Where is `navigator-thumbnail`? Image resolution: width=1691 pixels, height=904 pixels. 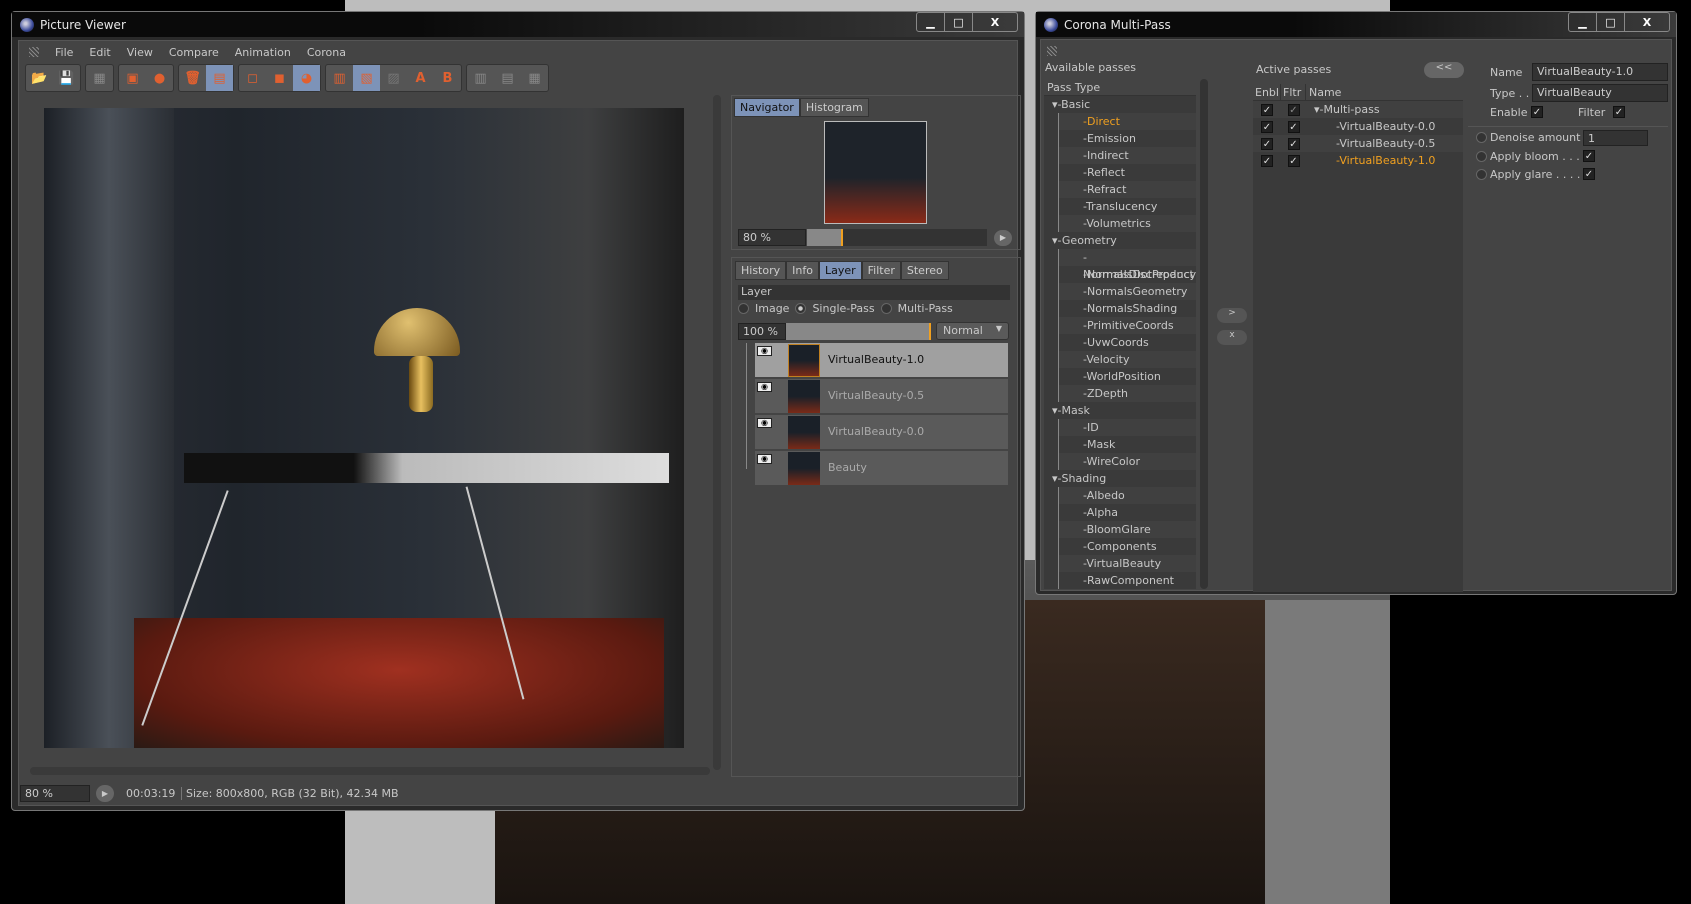
navigator-thumbnail is located at coordinates (875, 172).